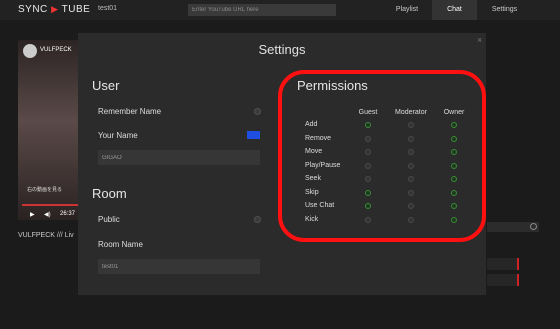 This screenshot has width=560, height=329. Describe the element at coordinates (45, 190) in the screenshot. I see `video-overlay-text: 右の動画を見る` at that location.